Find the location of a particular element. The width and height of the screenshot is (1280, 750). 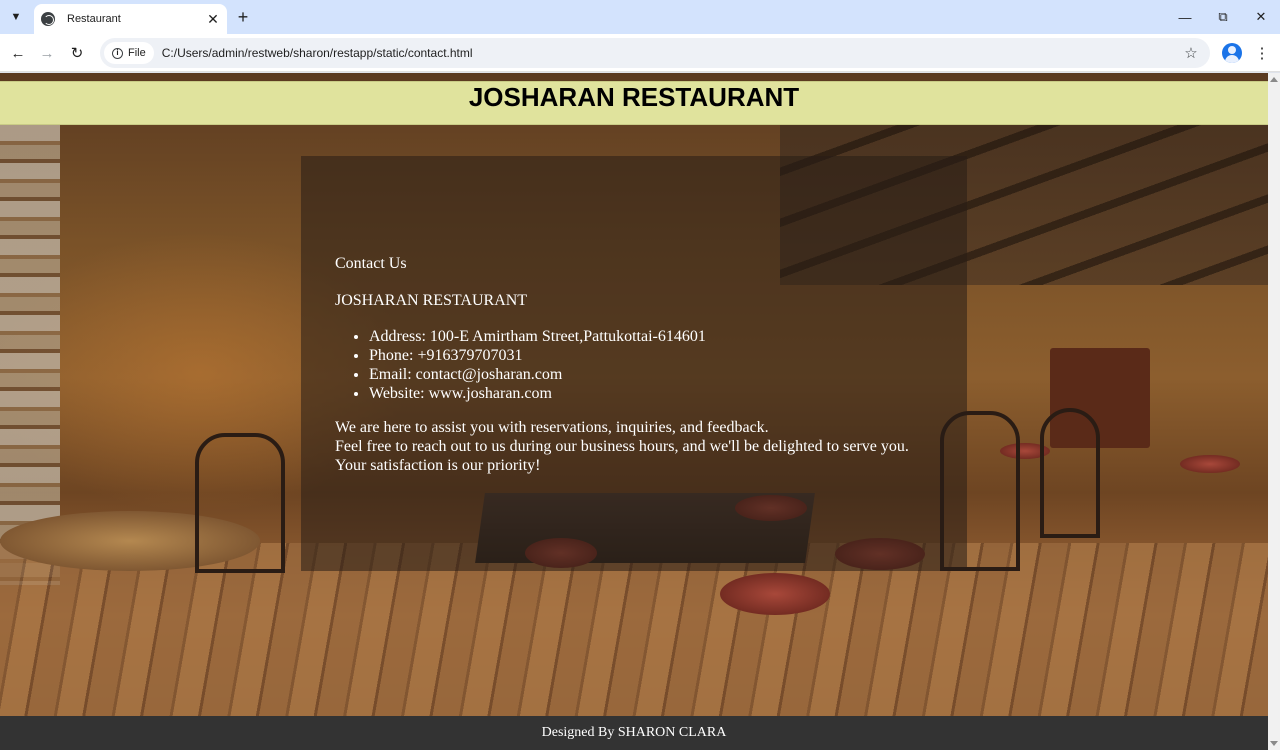

scroll-down-icon is located at coordinates (1274, 743).